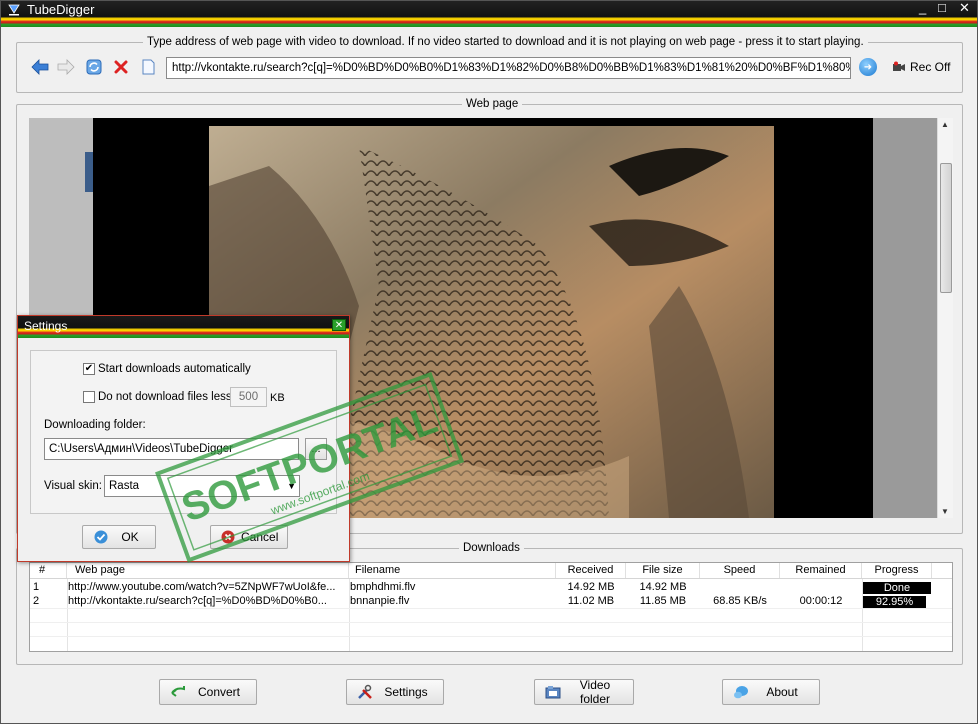  I want to click on record-toggle: Rec Off, so click(921, 67).